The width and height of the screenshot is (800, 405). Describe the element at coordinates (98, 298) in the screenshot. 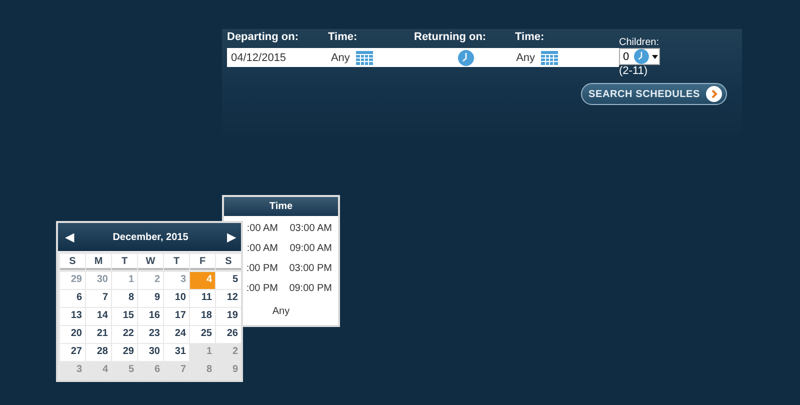

I see `calendar-day: 7` at that location.